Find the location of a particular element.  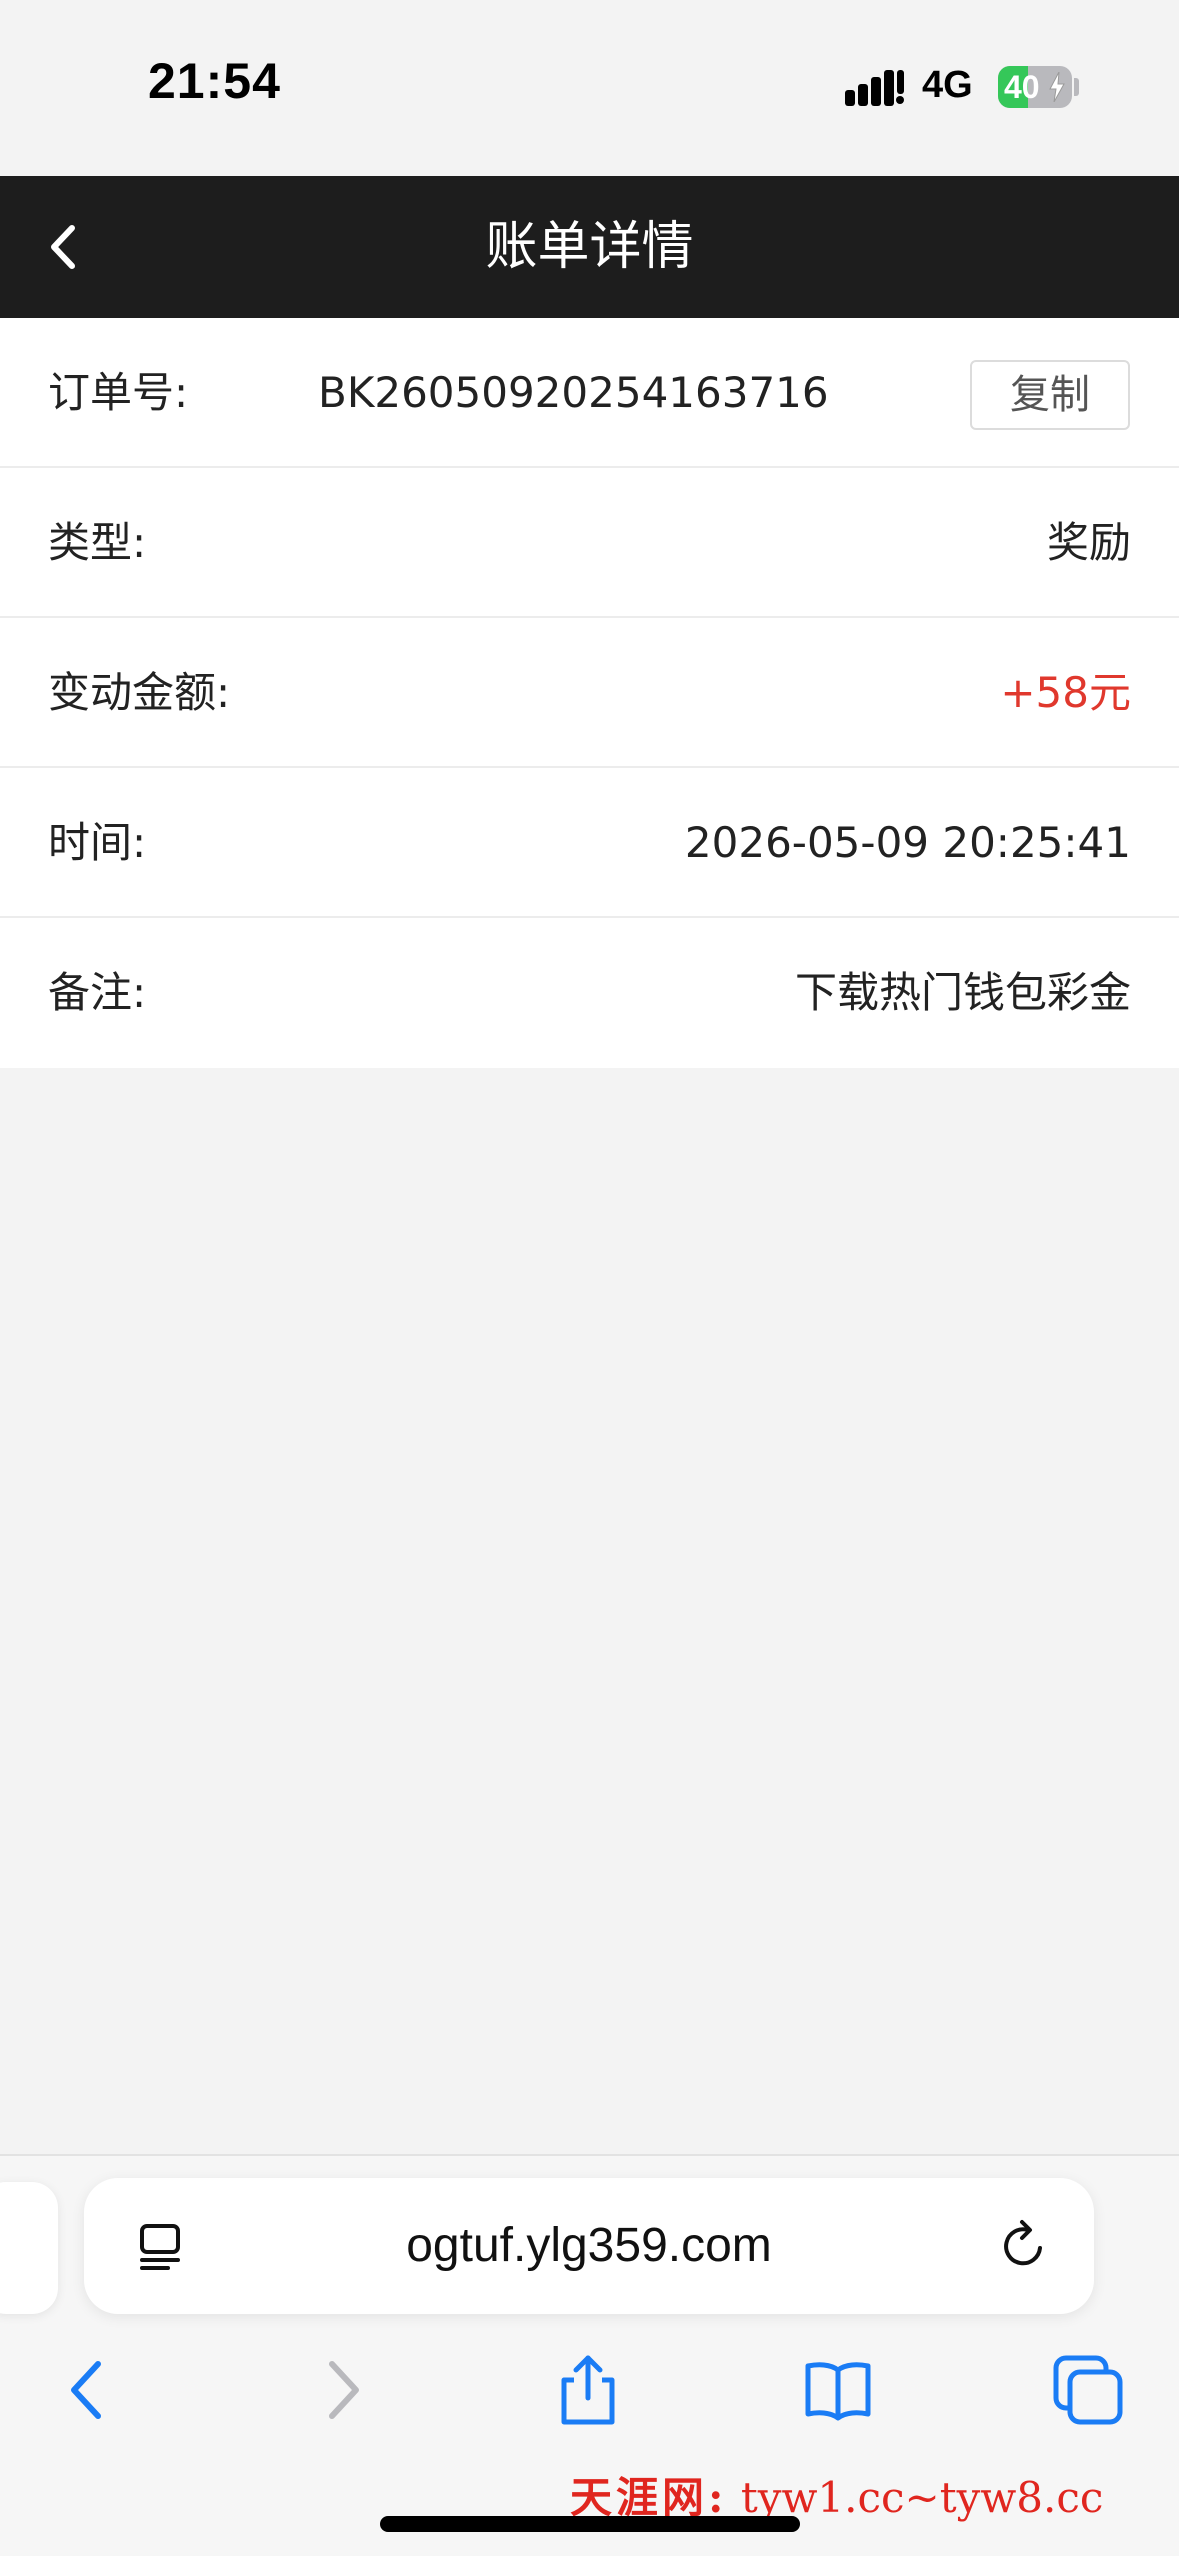

address-bar: ogtuf.ylg359.com is located at coordinates (589, 2246).